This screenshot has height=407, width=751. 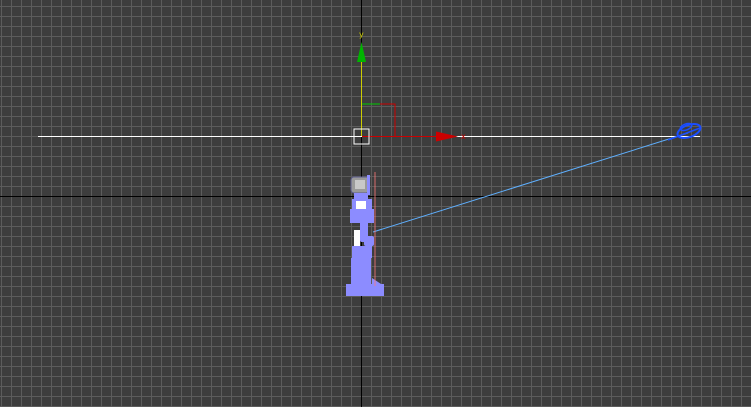 What do you see at coordinates (379, 119) in the screenshot?
I see `gizmo-xy-plane-handle` at bounding box center [379, 119].